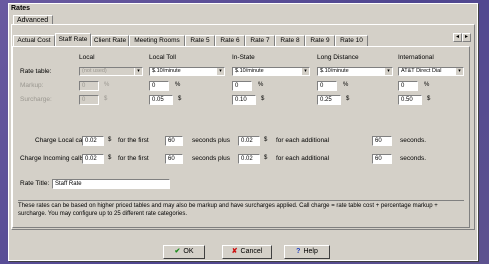 Image resolution: width=489 pixels, height=264 pixels. I want to click on rate-table-label: Rate table:, so click(36, 71).